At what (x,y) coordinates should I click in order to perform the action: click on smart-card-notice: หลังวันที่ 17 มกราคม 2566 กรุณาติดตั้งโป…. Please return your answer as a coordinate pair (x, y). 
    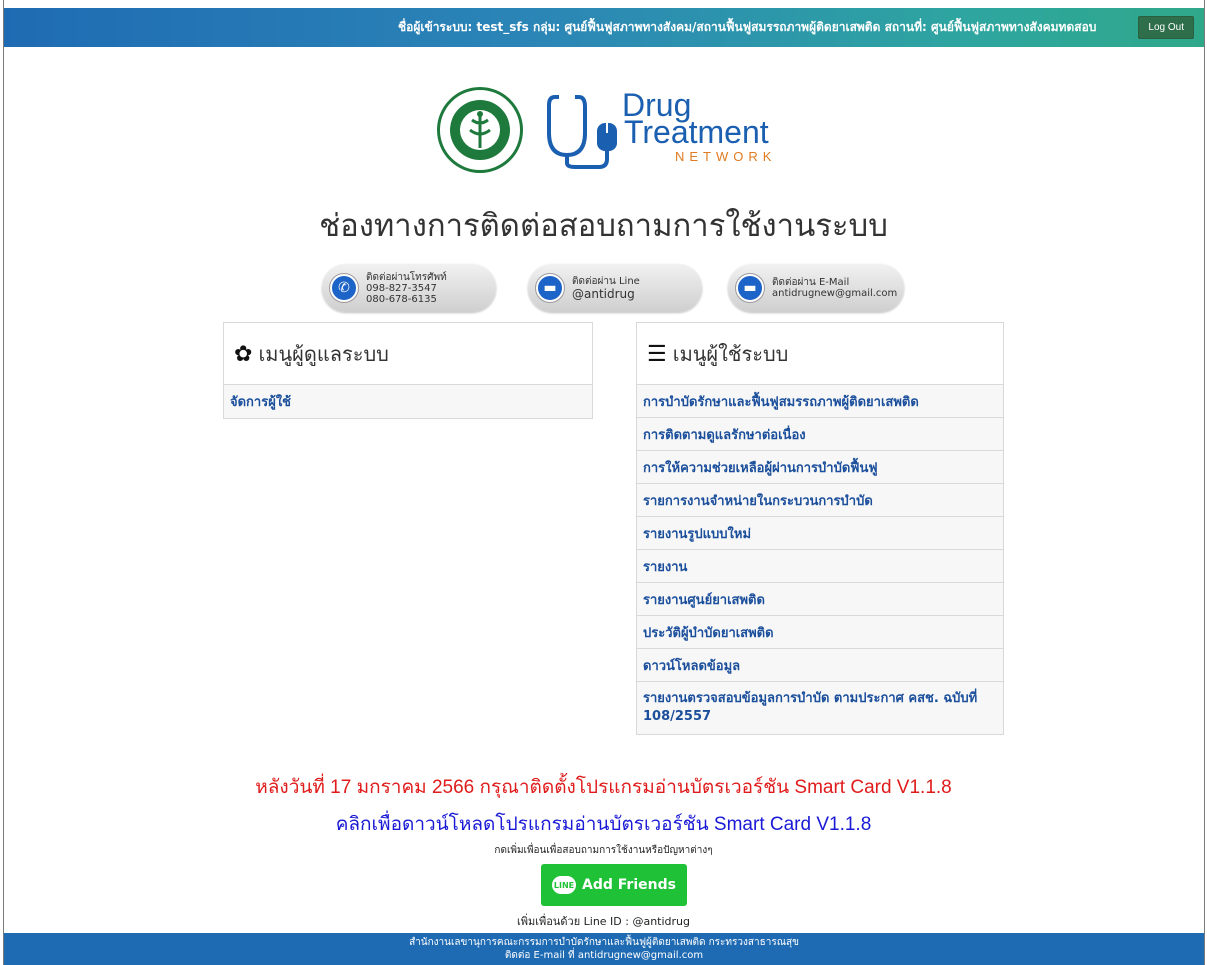
    Looking at the image, I should click on (603, 787).